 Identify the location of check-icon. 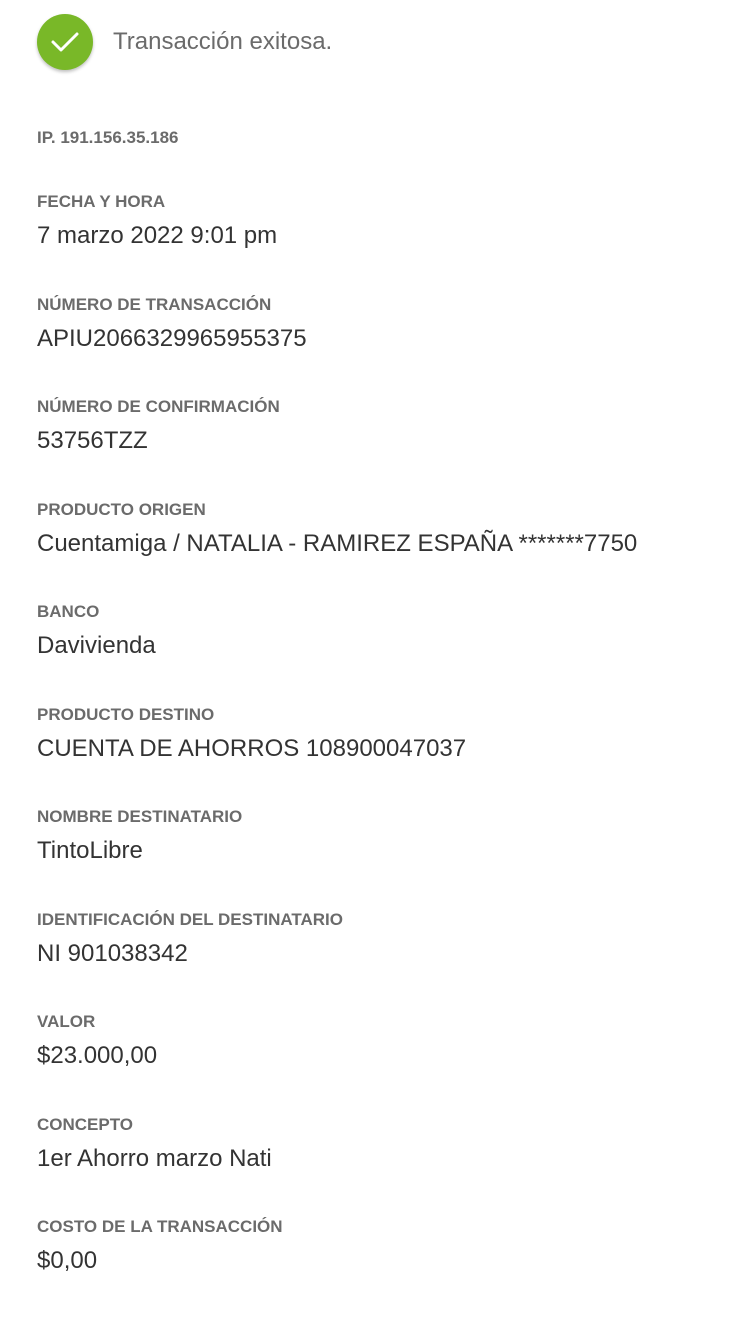
(65, 42).